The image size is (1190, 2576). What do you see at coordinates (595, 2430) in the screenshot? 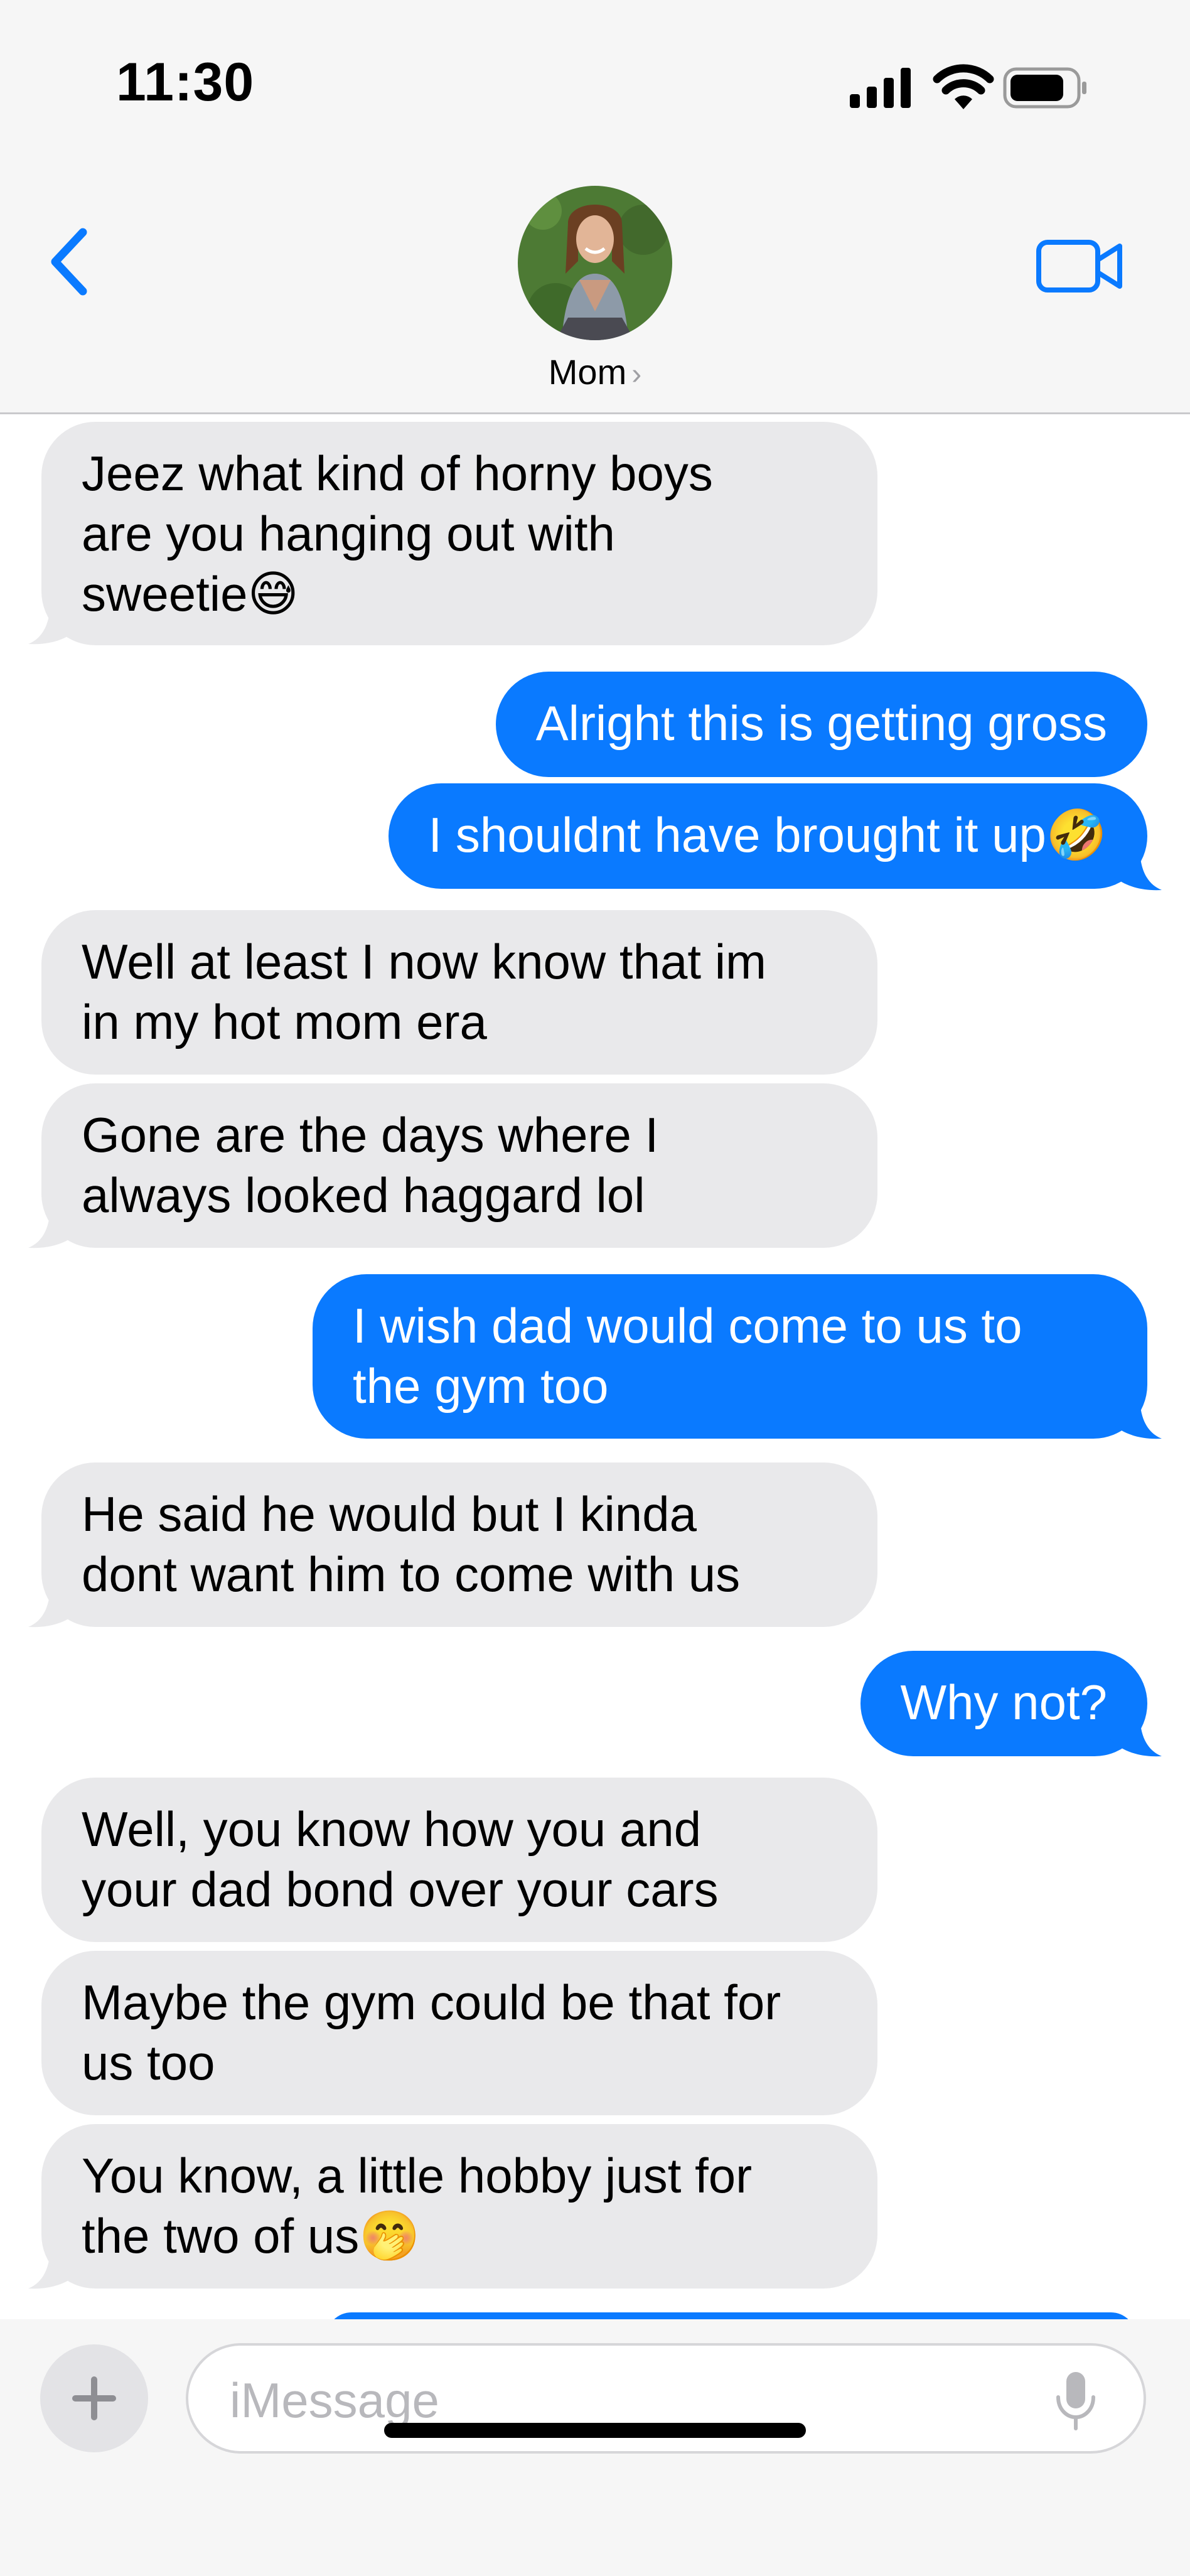
I see `home-indicator` at bounding box center [595, 2430].